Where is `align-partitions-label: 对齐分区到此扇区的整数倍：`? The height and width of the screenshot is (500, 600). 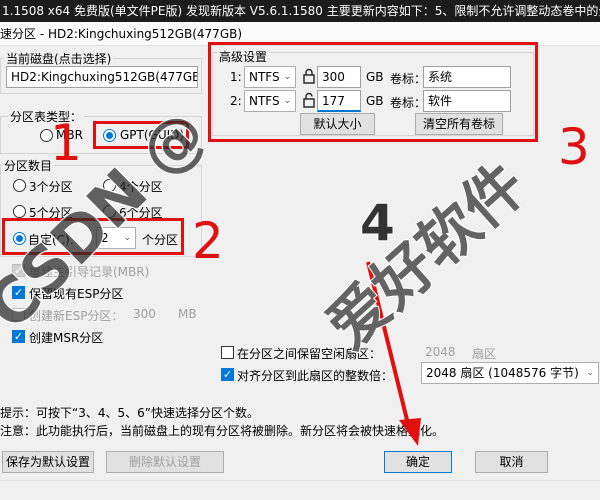
align-partitions-label: 对齐分区到此扇区的整数倍： is located at coordinates (315, 376).